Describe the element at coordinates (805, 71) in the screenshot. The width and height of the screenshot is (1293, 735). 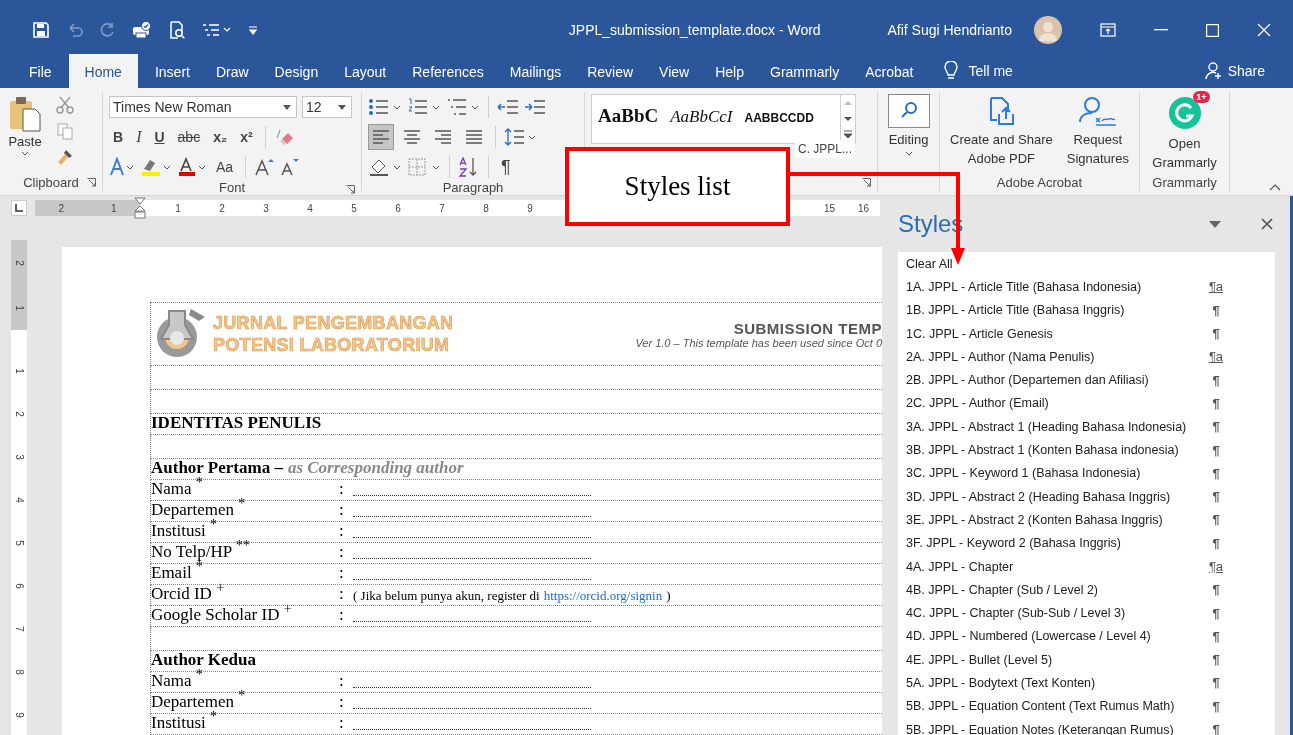
I see `ribbon-tab: Grammarly` at that location.